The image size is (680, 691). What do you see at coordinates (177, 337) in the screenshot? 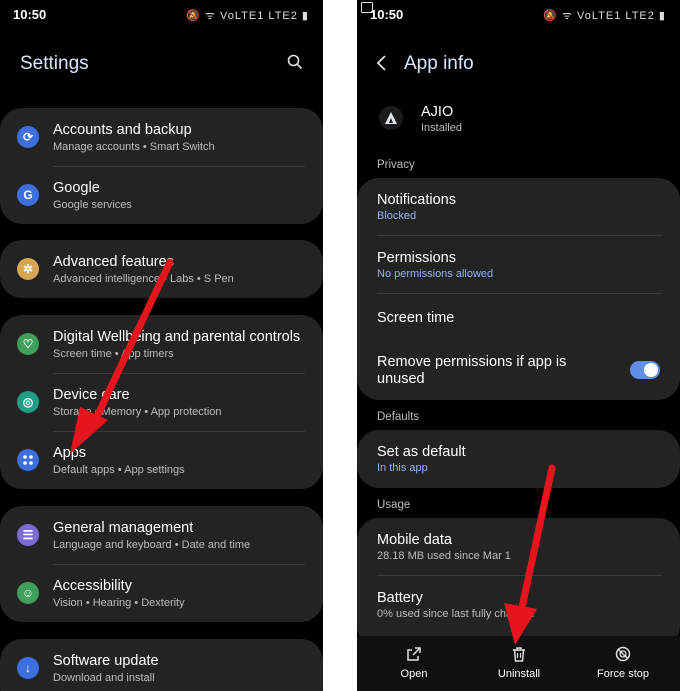
I see `item-title: Digital Wellbeing and parental controls` at bounding box center [177, 337].